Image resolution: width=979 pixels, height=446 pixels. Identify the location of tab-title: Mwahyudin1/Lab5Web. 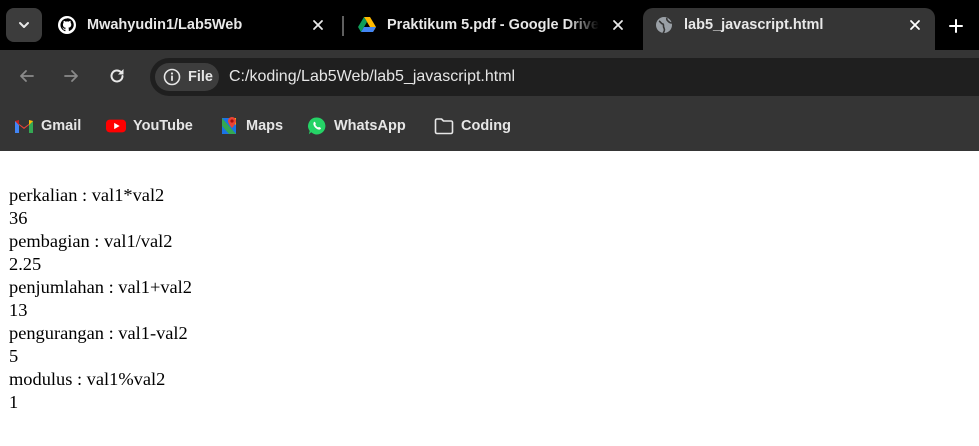
(165, 25).